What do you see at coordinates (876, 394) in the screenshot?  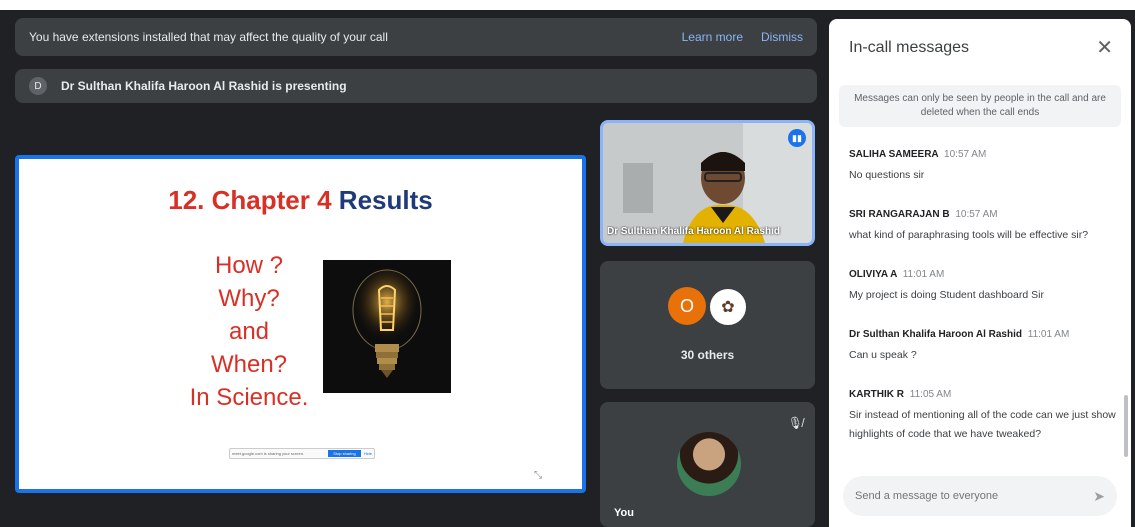 I see `message-sender: KARTHIK R` at bounding box center [876, 394].